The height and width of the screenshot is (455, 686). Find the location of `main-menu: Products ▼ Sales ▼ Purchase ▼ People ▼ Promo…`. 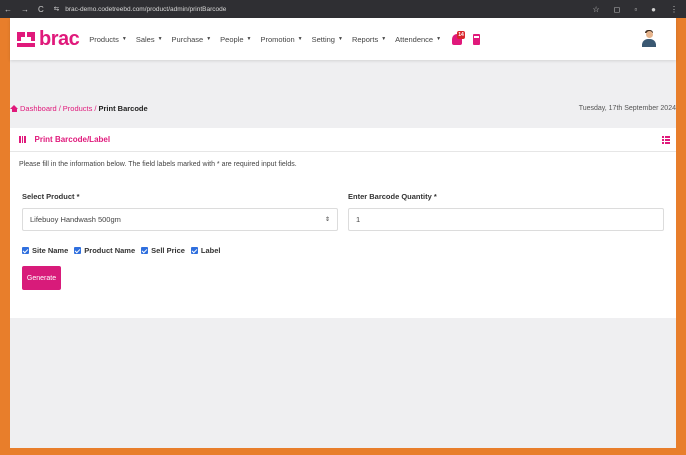

main-menu: Products ▼ Sales ▼ Purchase ▼ People ▼ Promo… is located at coordinates (265, 39).